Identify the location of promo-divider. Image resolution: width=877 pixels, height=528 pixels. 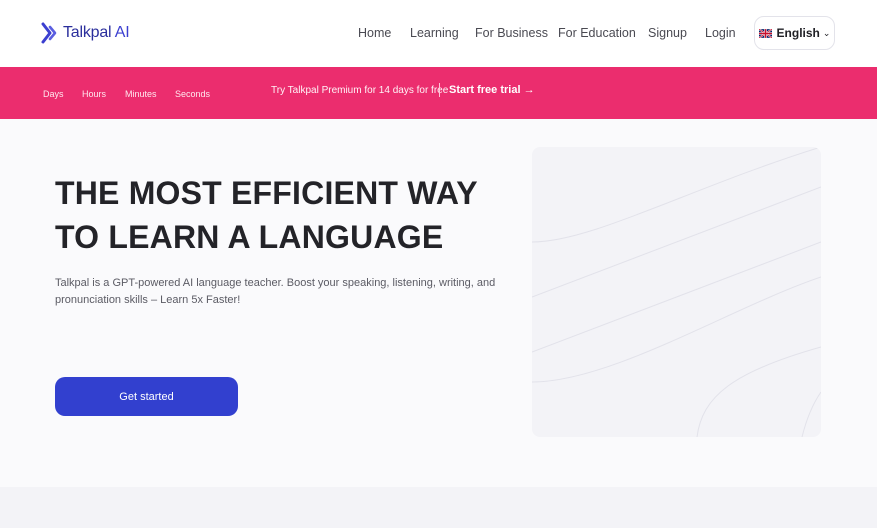
(439, 90).